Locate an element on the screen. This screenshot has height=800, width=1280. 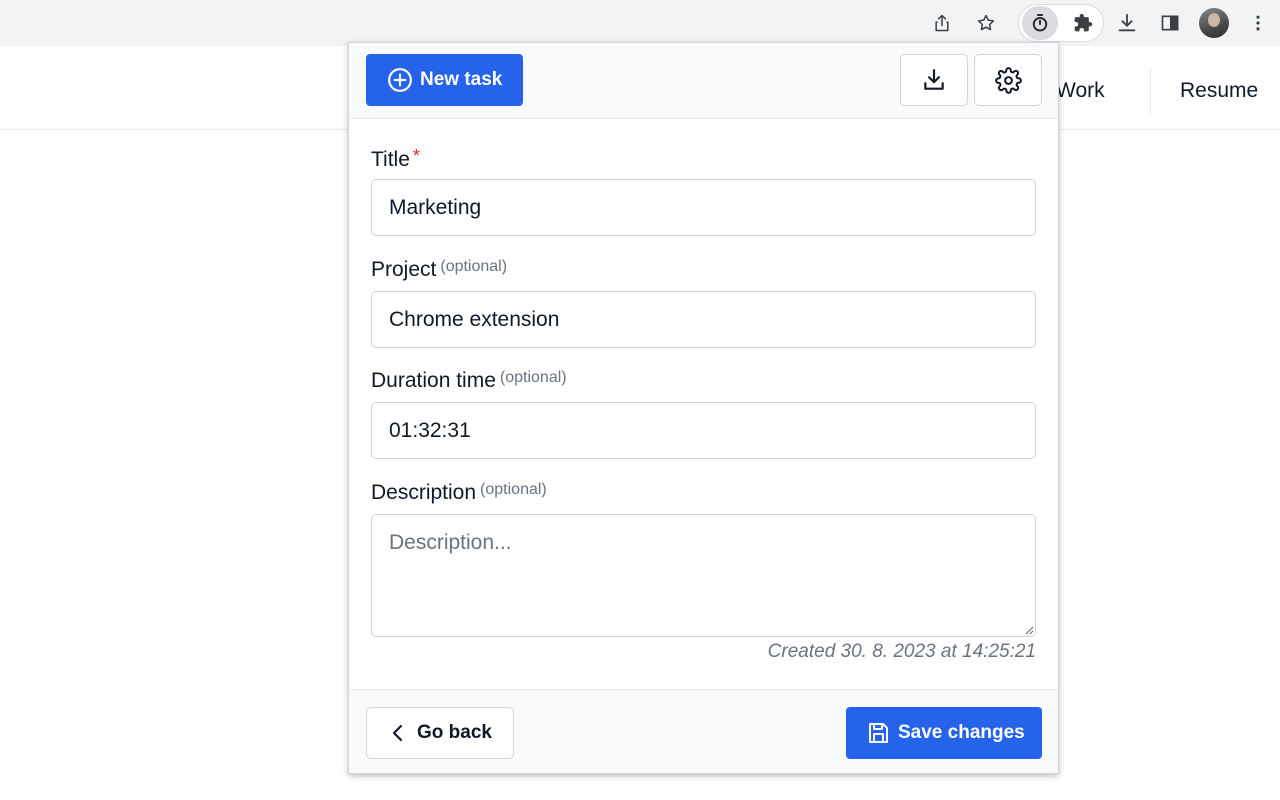
project-input is located at coordinates (703, 319).